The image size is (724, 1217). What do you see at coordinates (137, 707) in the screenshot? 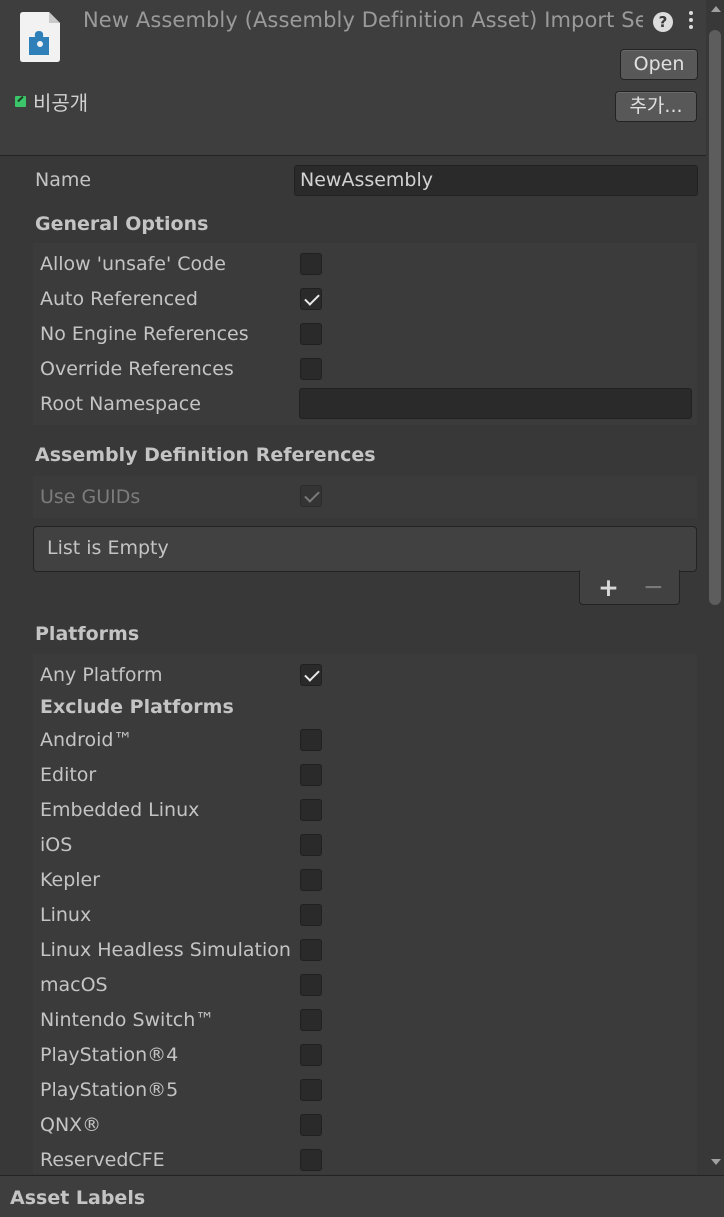
I see `exclude-platforms-header: Exclude Platforms` at bounding box center [137, 707].